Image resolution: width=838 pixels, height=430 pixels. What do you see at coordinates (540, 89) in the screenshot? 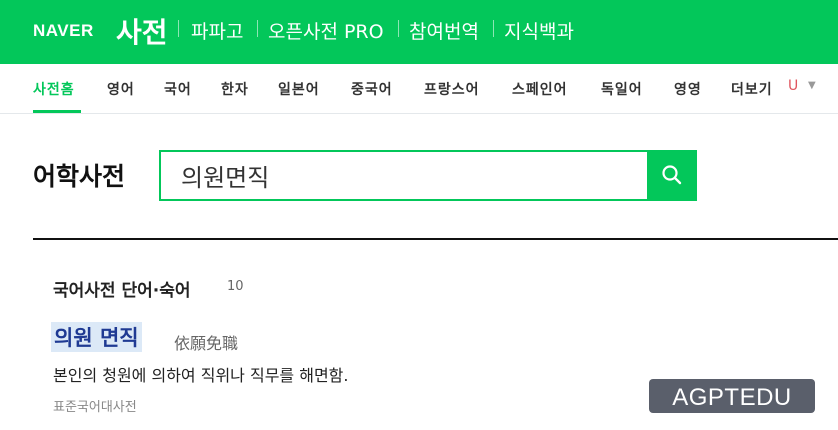
I see `nav-item-spanish: 스페인어` at bounding box center [540, 89].